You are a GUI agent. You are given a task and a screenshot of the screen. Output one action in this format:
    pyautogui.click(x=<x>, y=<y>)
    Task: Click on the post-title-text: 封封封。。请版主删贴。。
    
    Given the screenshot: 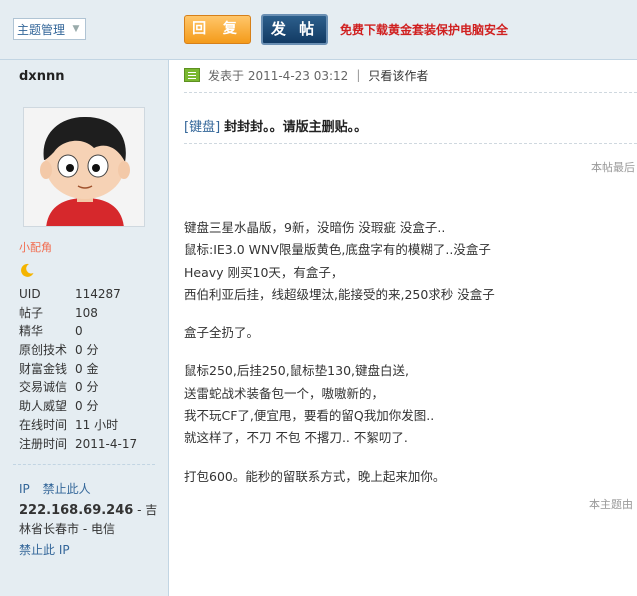 What is the action you would take?
    pyautogui.click(x=296, y=127)
    